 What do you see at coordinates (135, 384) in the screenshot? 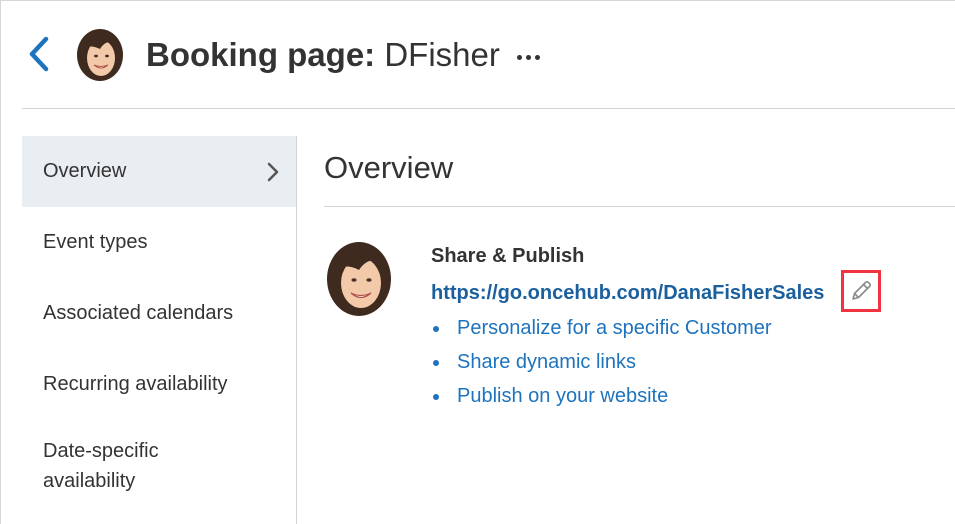
I see `sidebar-item-label: Recurring availability` at bounding box center [135, 384].